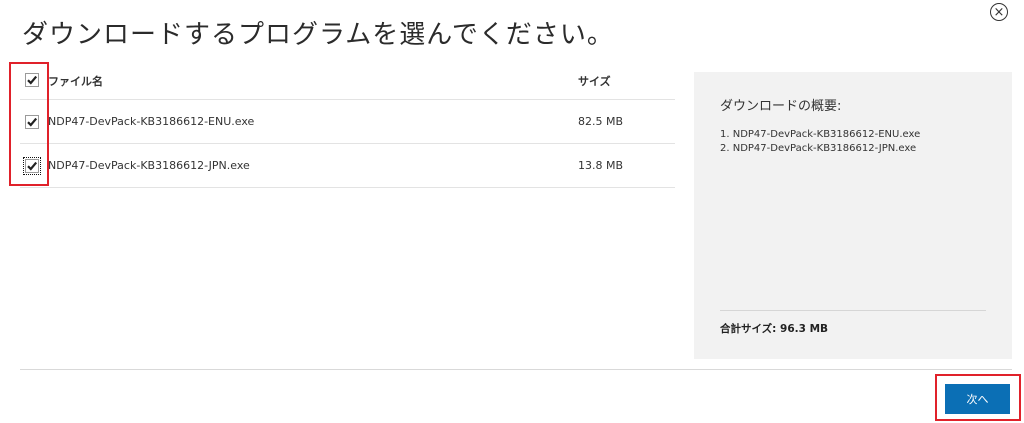 The image size is (1024, 423). I want to click on file-size: 13.8 MB, so click(601, 165).